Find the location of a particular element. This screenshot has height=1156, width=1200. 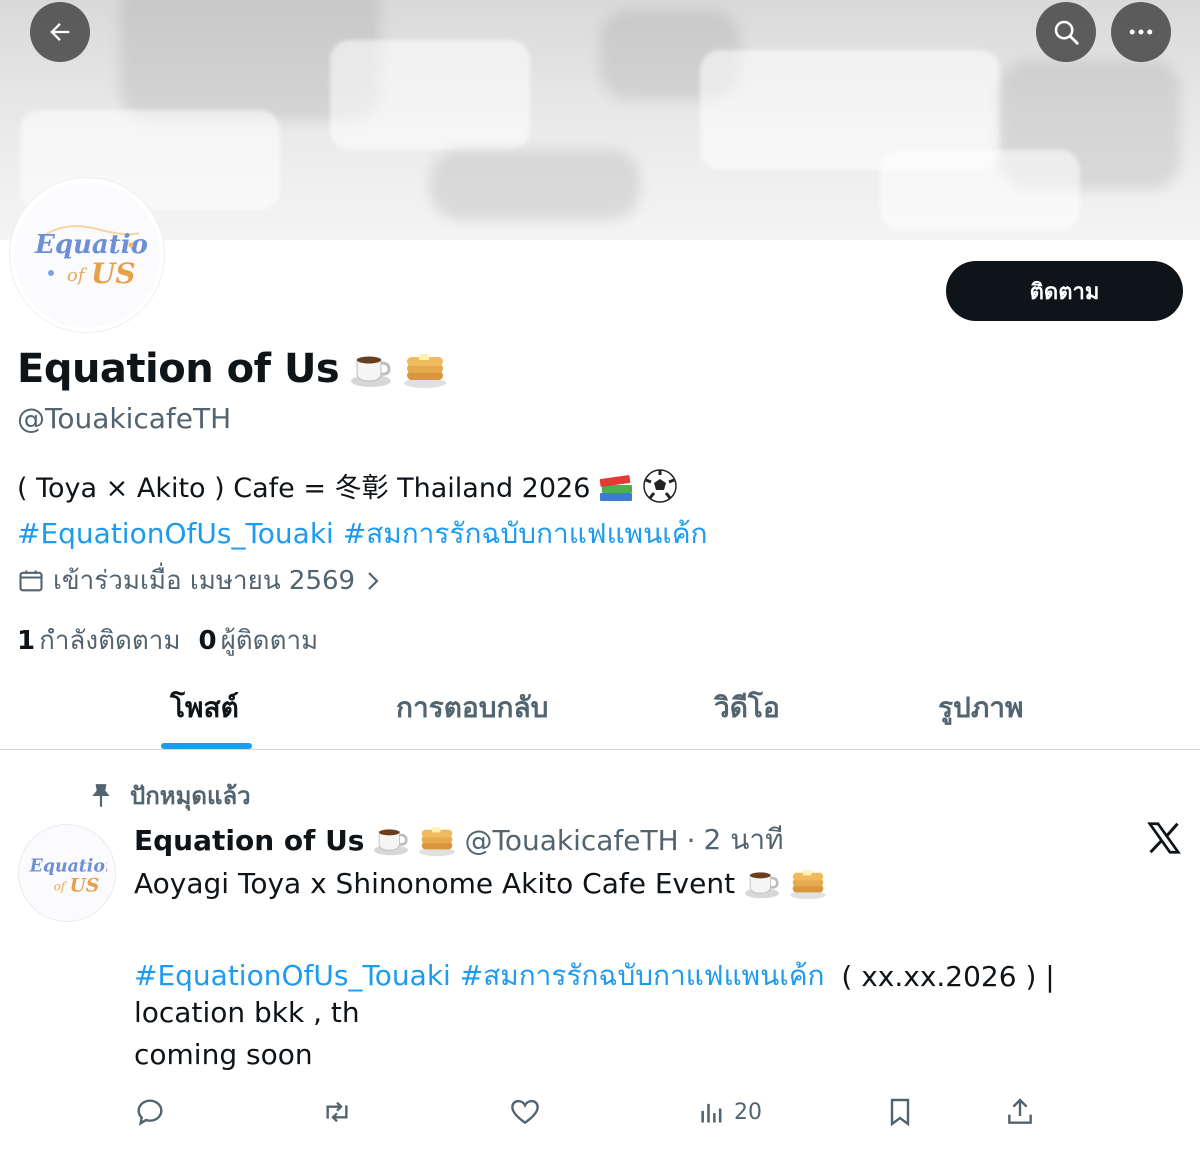

back-button is located at coordinates (60, 32).